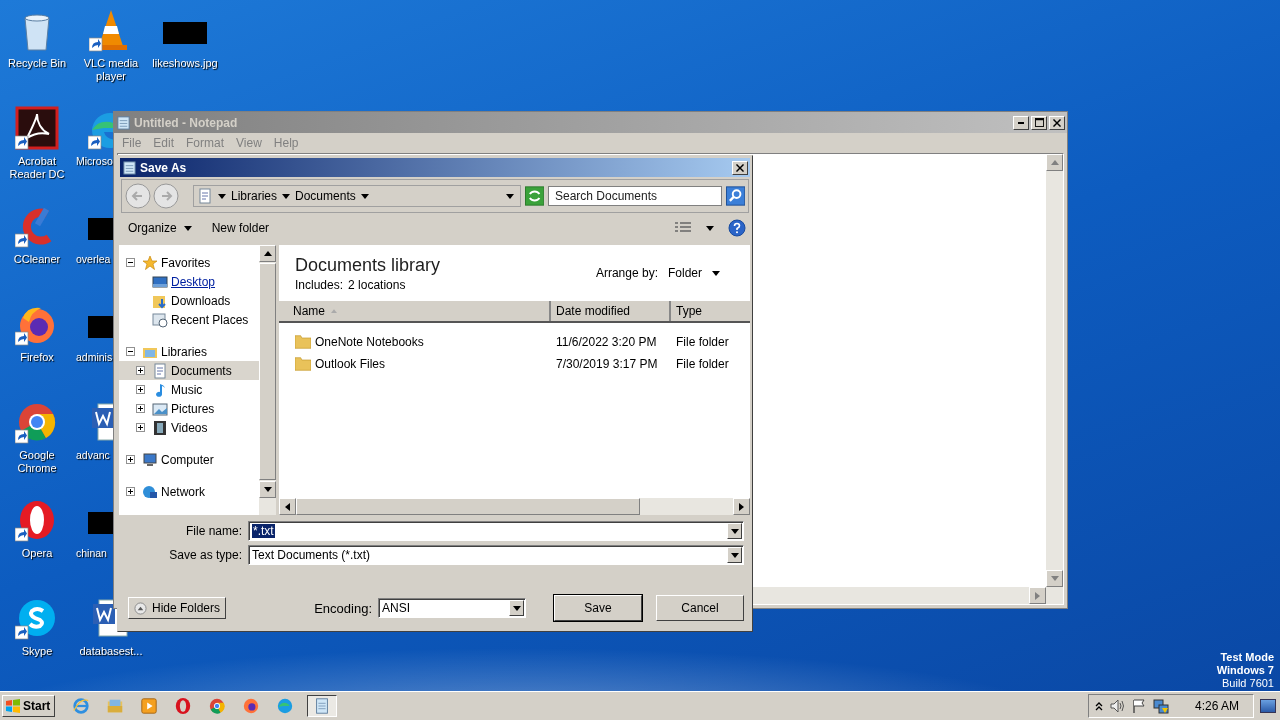 The width and height of the screenshot is (1280, 720). I want to click on minimize-icon, so click(1021, 122).